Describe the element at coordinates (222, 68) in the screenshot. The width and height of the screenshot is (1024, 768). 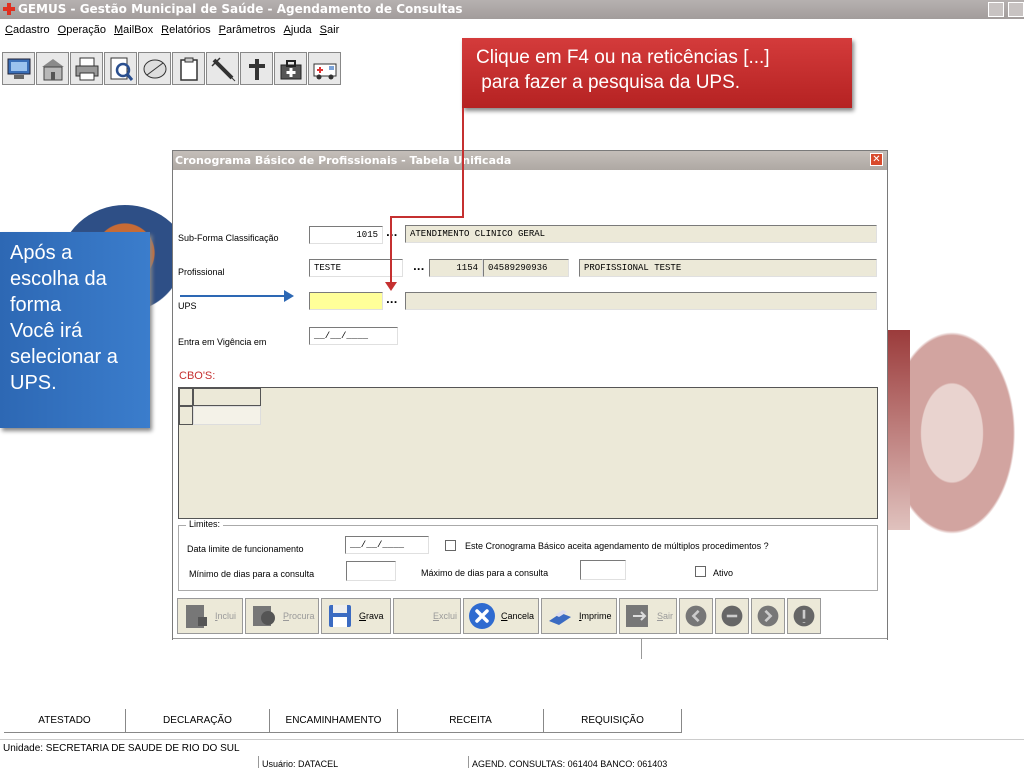
I see `syringe-icon` at that location.